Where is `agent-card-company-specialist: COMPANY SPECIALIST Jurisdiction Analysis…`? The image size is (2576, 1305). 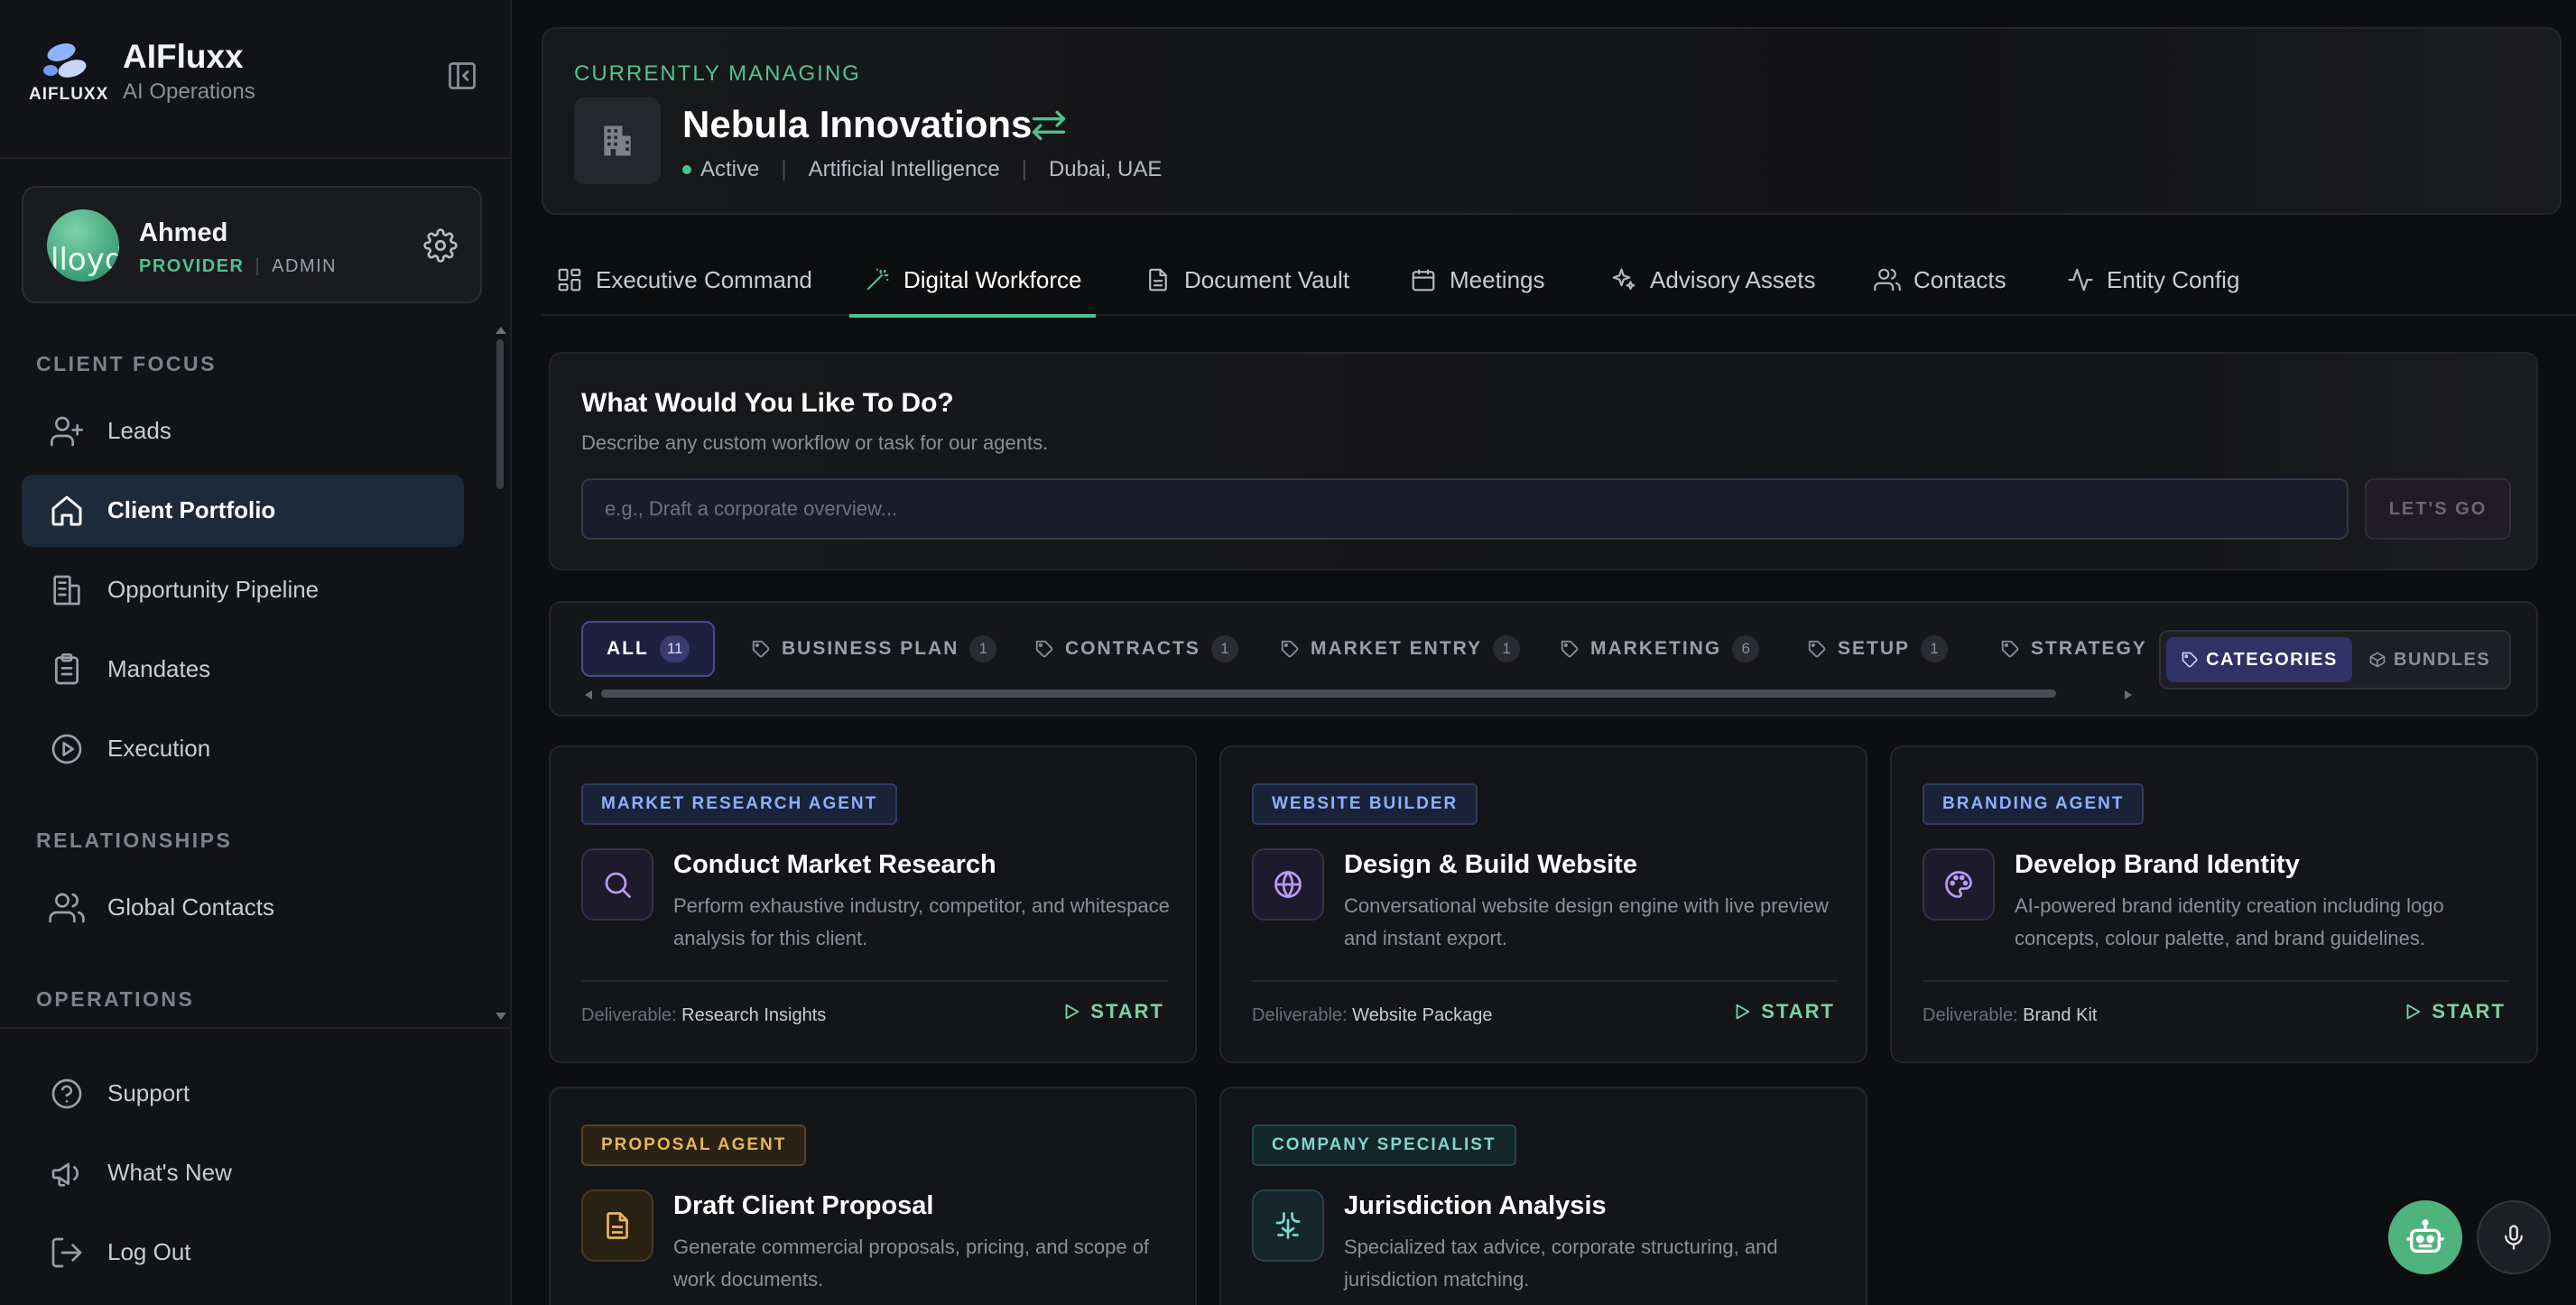
agent-card-company-specialist: COMPANY SPECIALIST Jurisdiction Analysis… is located at coordinates (1543, 1196).